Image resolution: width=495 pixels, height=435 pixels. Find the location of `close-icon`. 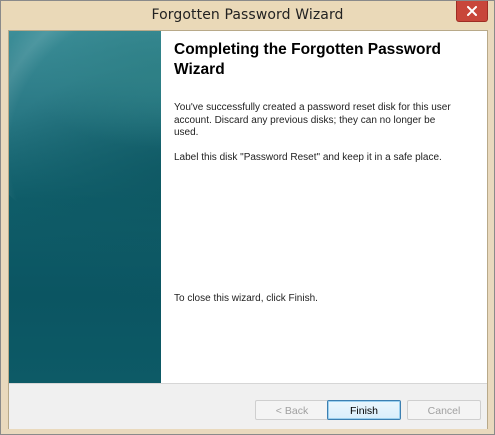

close-icon is located at coordinates (472, 11).